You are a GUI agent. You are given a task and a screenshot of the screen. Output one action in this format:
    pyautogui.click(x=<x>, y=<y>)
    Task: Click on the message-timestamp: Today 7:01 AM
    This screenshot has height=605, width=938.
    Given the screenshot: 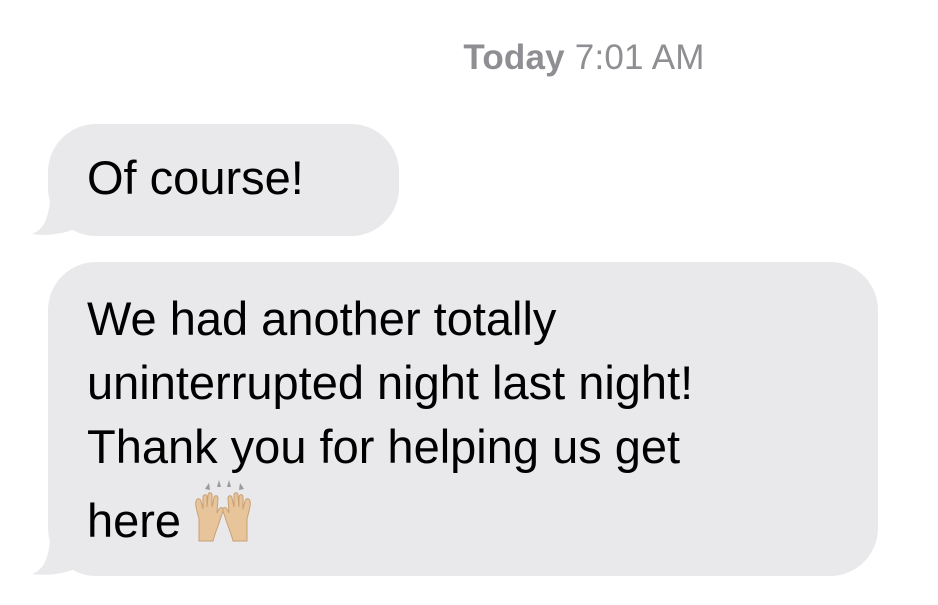 What is the action you would take?
    pyautogui.click(x=469, y=58)
    